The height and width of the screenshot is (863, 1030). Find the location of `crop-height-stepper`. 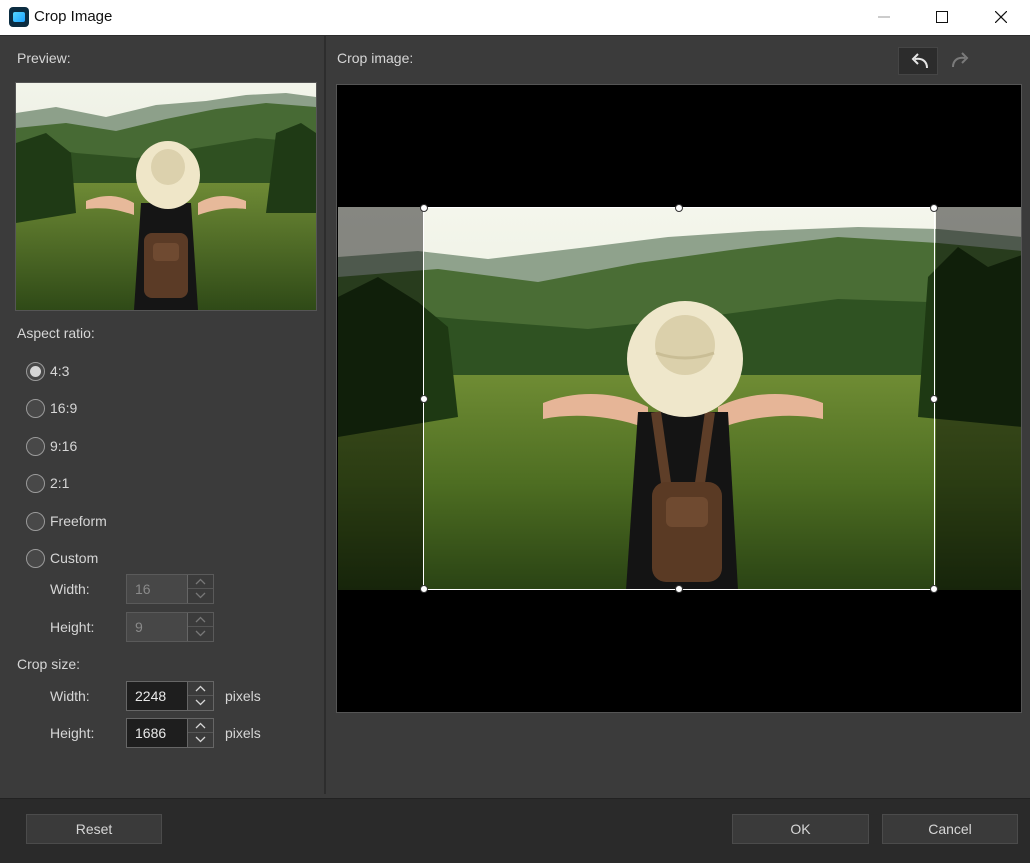

crop-height-stepper is located at coordinates (170, 733).